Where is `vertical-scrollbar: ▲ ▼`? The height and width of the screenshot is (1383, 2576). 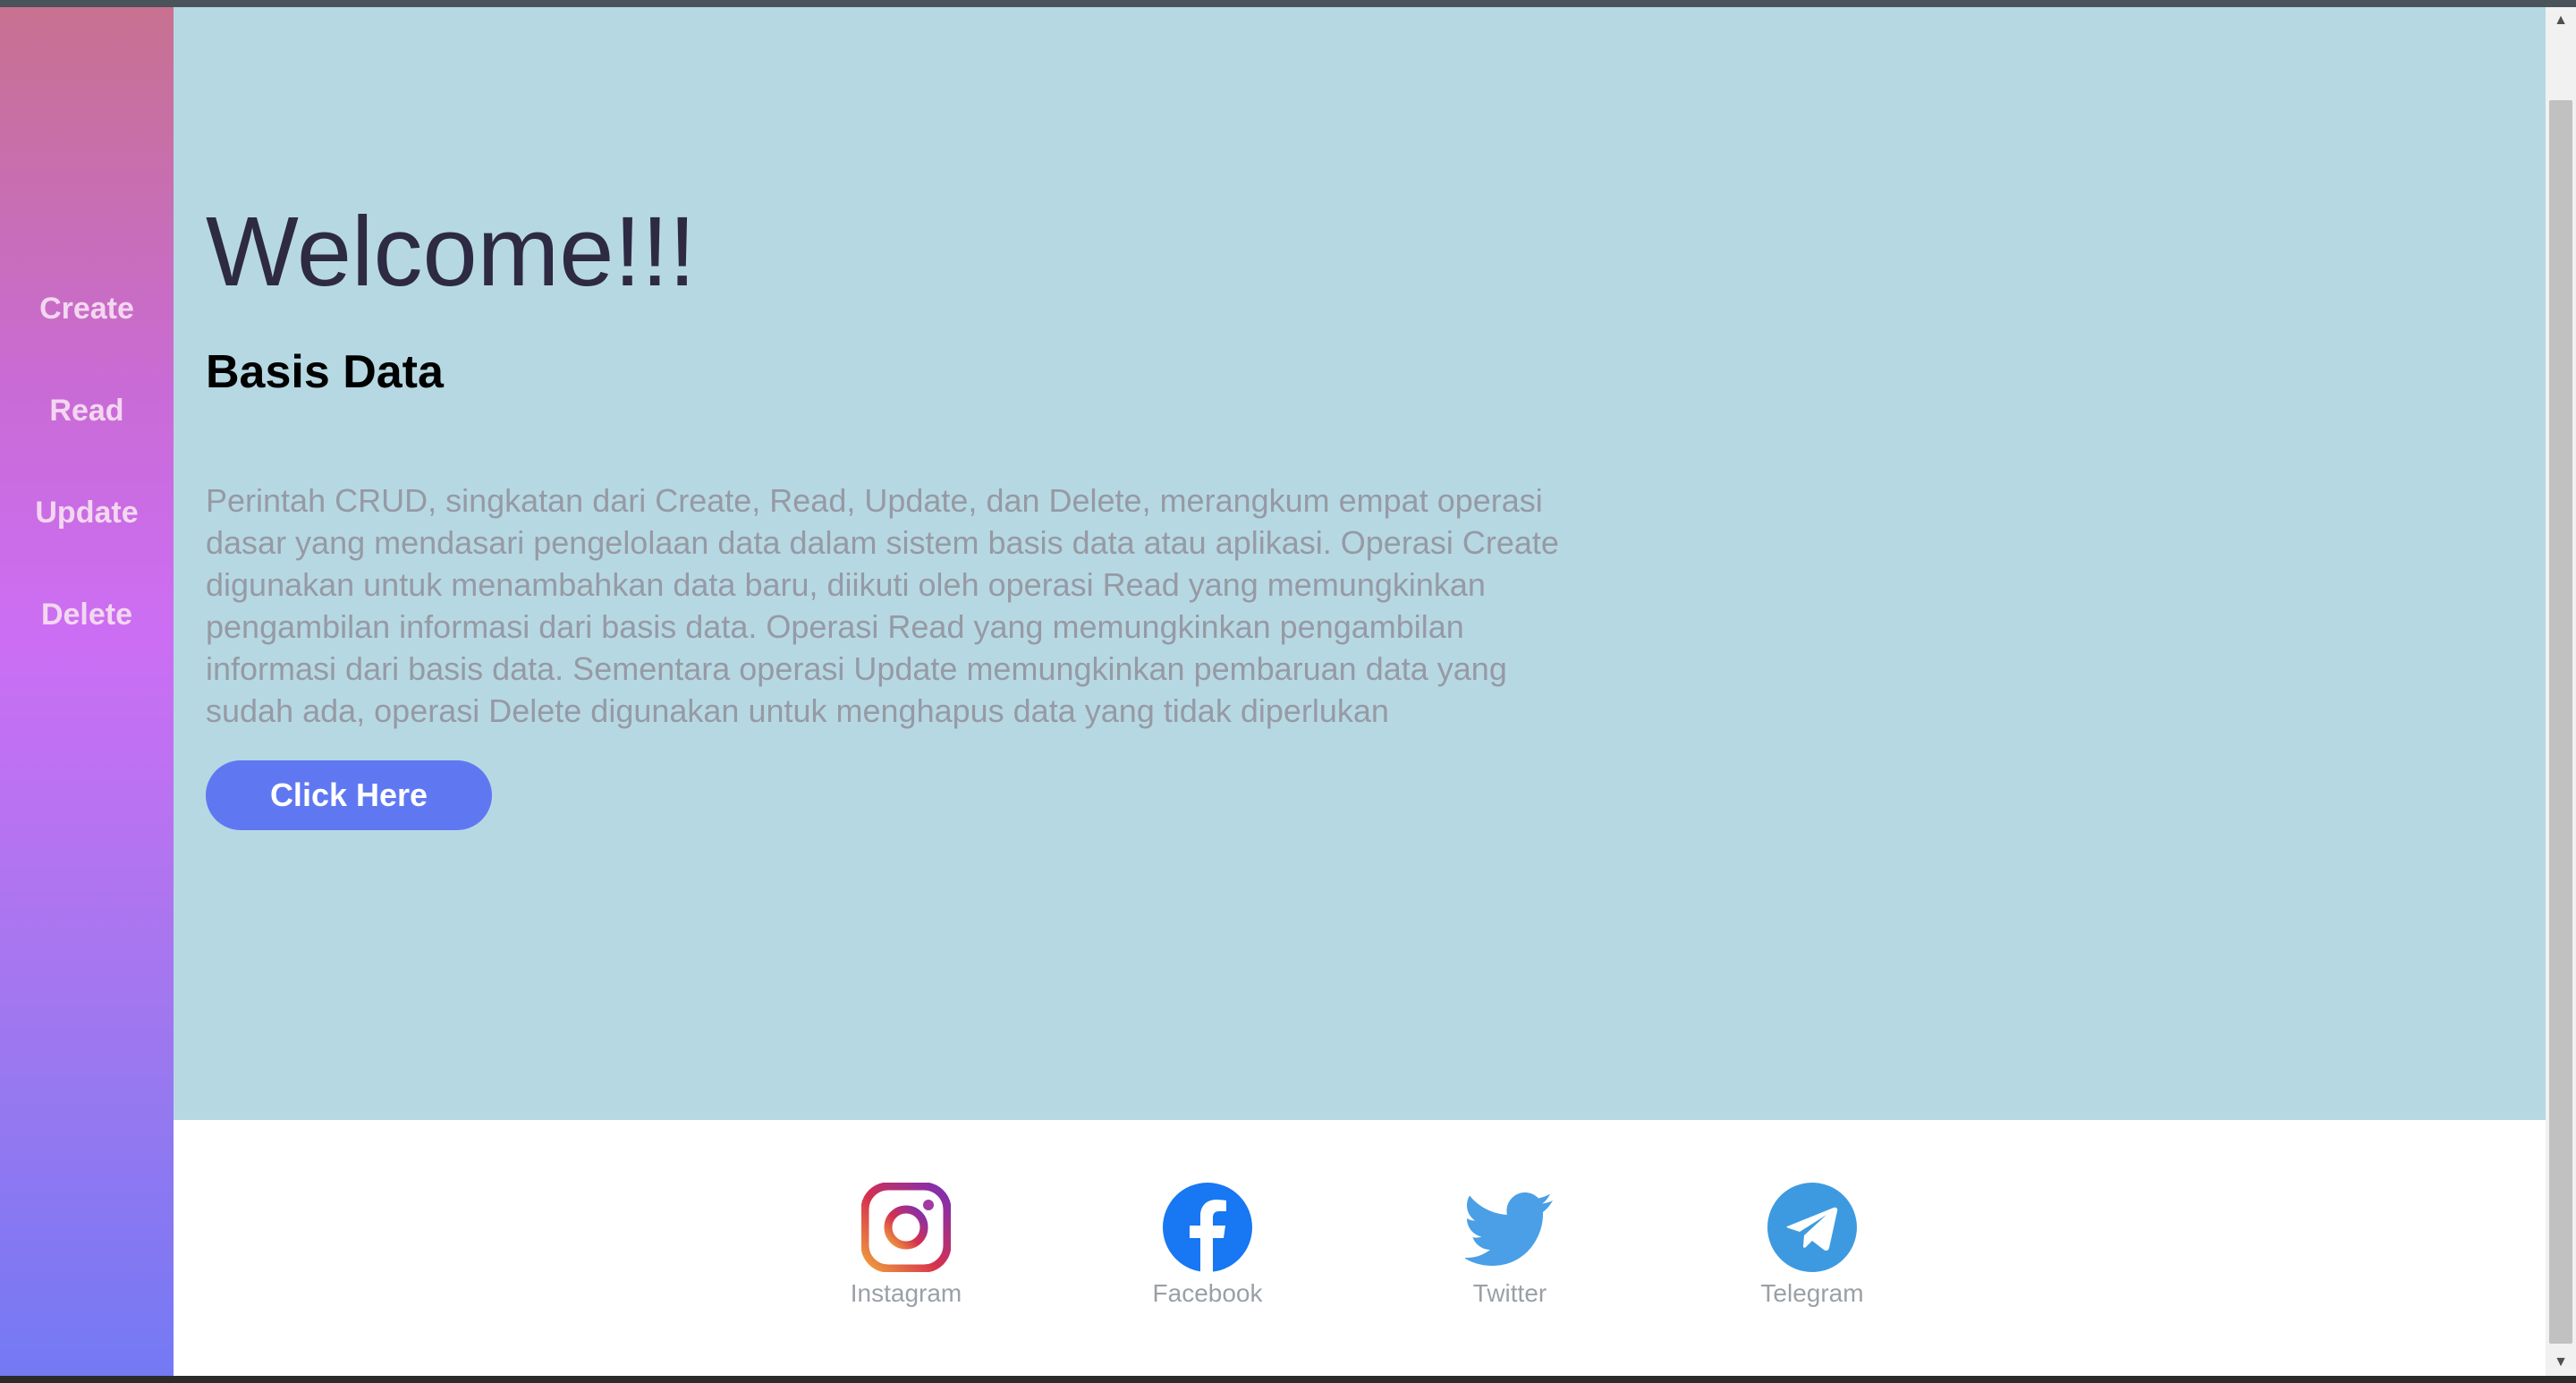
vertical-scrollbar: ▲ ▼ is located at coordinates (2561, 691).